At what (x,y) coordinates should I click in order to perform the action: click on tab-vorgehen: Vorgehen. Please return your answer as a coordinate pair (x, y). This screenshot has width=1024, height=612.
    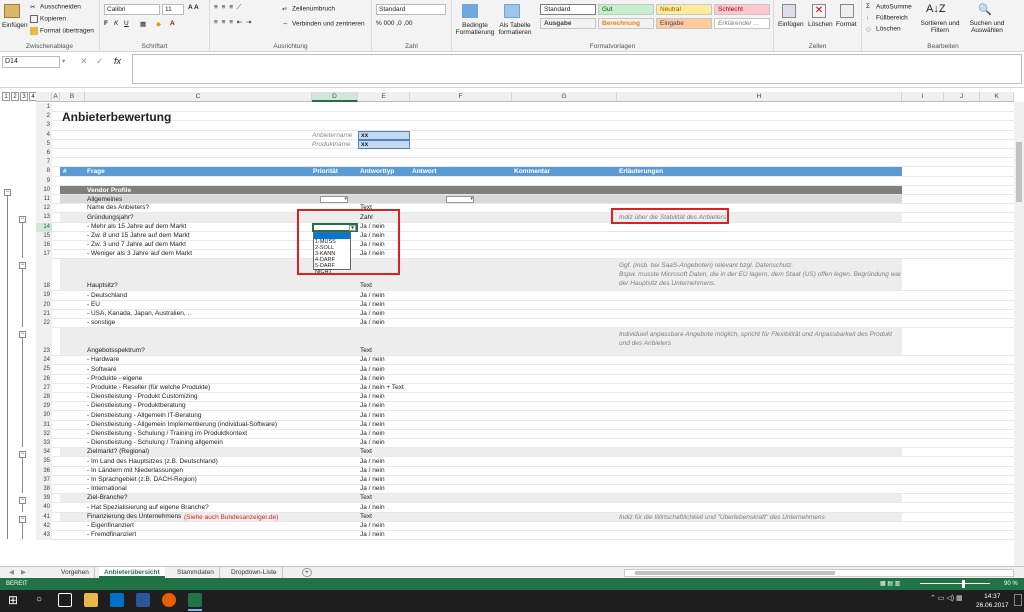
    Looking at the image, I should click on (75, 572).